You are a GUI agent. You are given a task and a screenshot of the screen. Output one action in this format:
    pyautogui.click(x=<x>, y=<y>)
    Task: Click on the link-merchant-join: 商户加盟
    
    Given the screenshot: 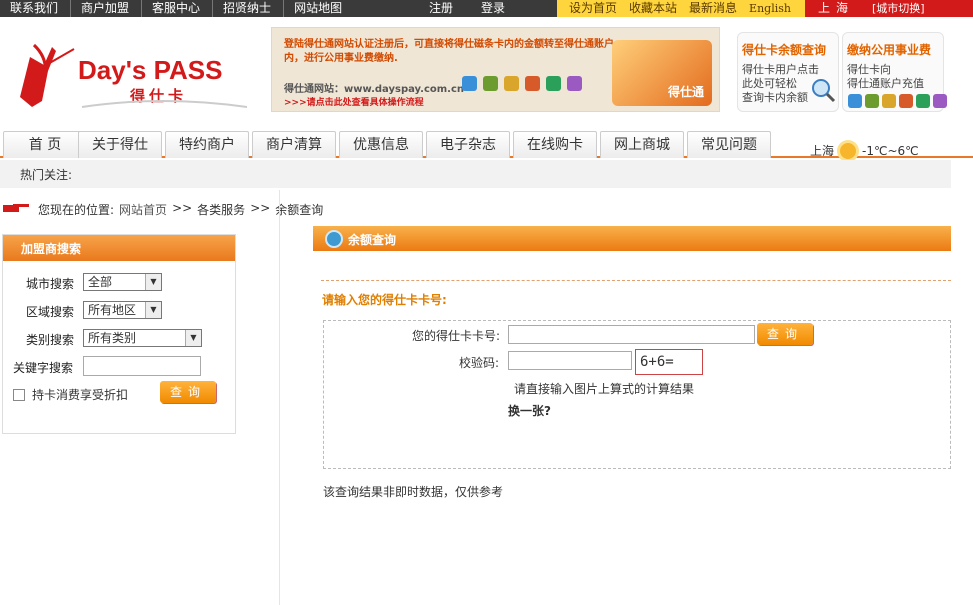 What is the action you would take?
    pyautogui.click(x=112, y=8)
    